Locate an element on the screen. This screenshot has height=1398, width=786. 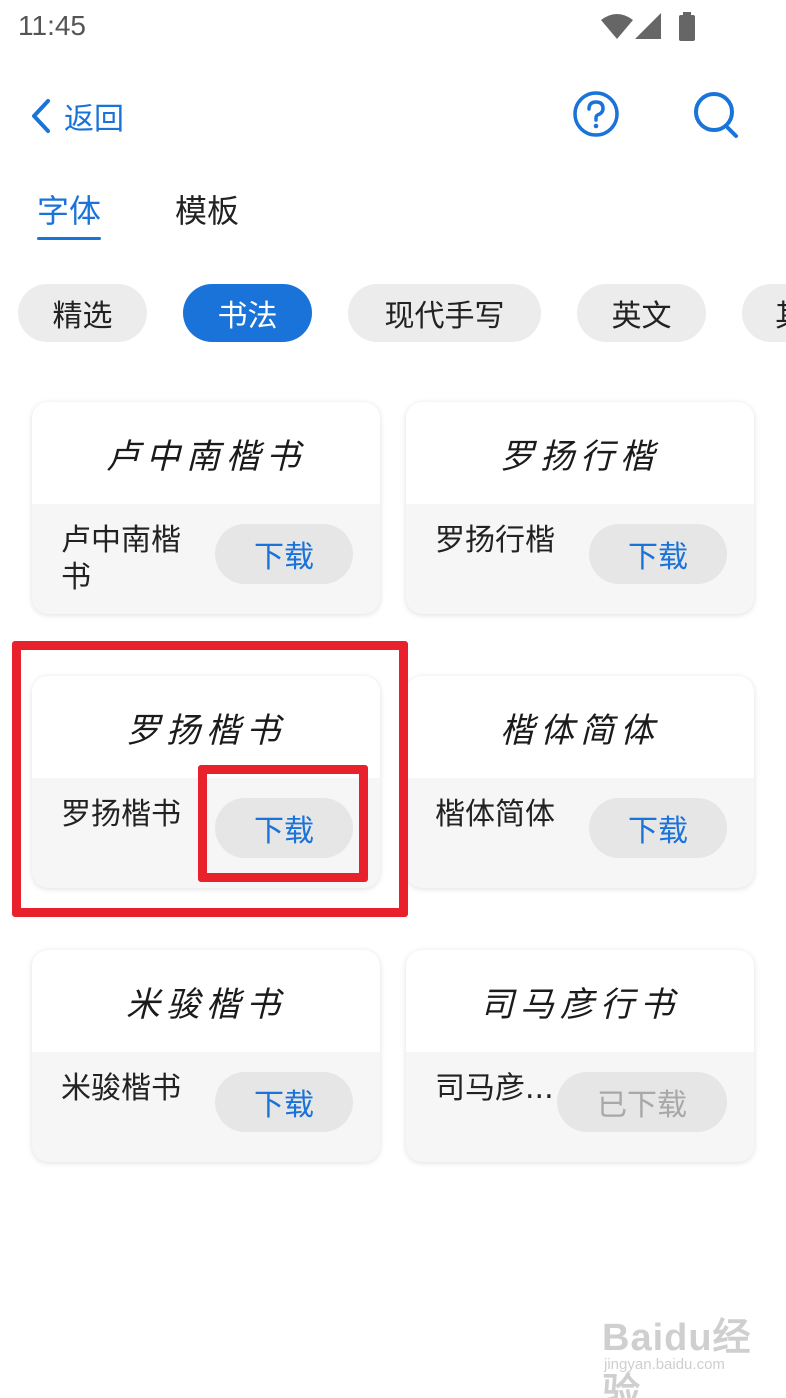
font-preview: 卢中南楷书 is located at coordinates (206, 453).